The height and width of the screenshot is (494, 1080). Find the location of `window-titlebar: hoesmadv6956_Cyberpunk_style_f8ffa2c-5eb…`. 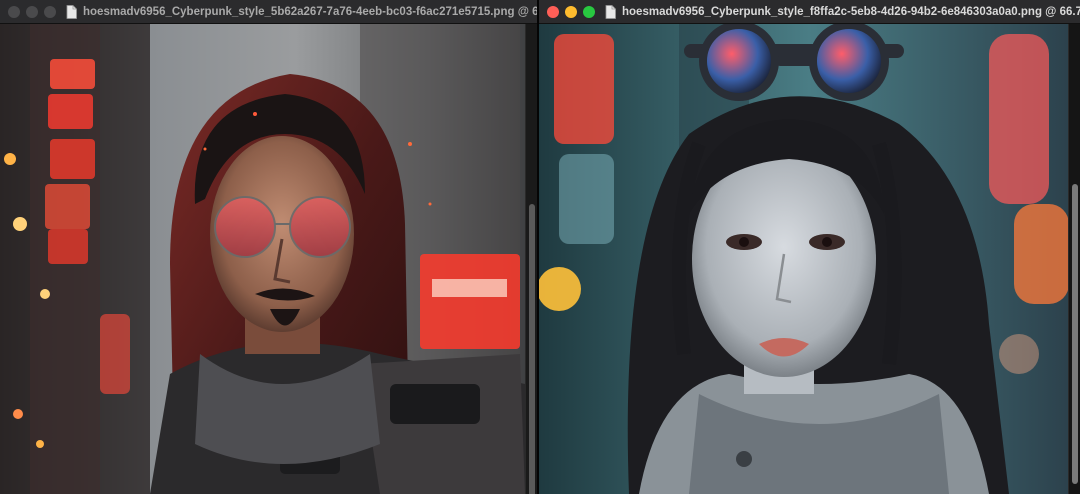

window-titlebar: hoesmadv6956_Cyberpunk_style_f8ffa2c-5eb… is located at coordinates (809, 12).